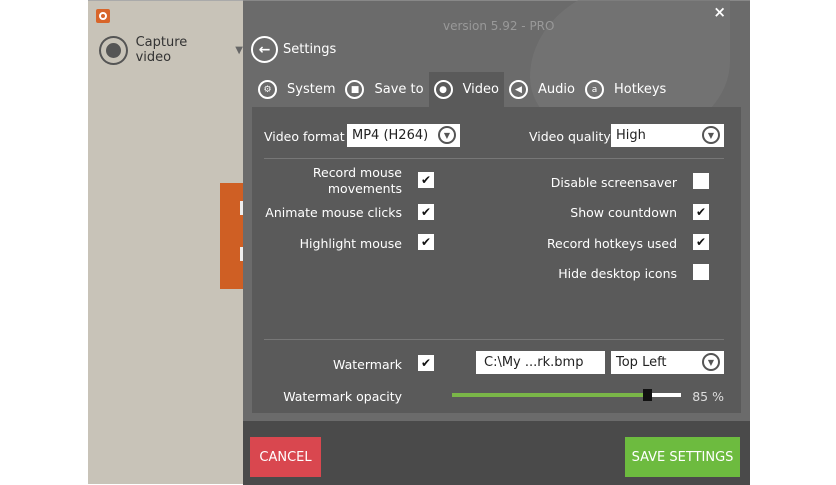 This screenshot has height=485, width=836. I want to click on disable-screensaver-label: Disable screensaver, so click(613, 182).